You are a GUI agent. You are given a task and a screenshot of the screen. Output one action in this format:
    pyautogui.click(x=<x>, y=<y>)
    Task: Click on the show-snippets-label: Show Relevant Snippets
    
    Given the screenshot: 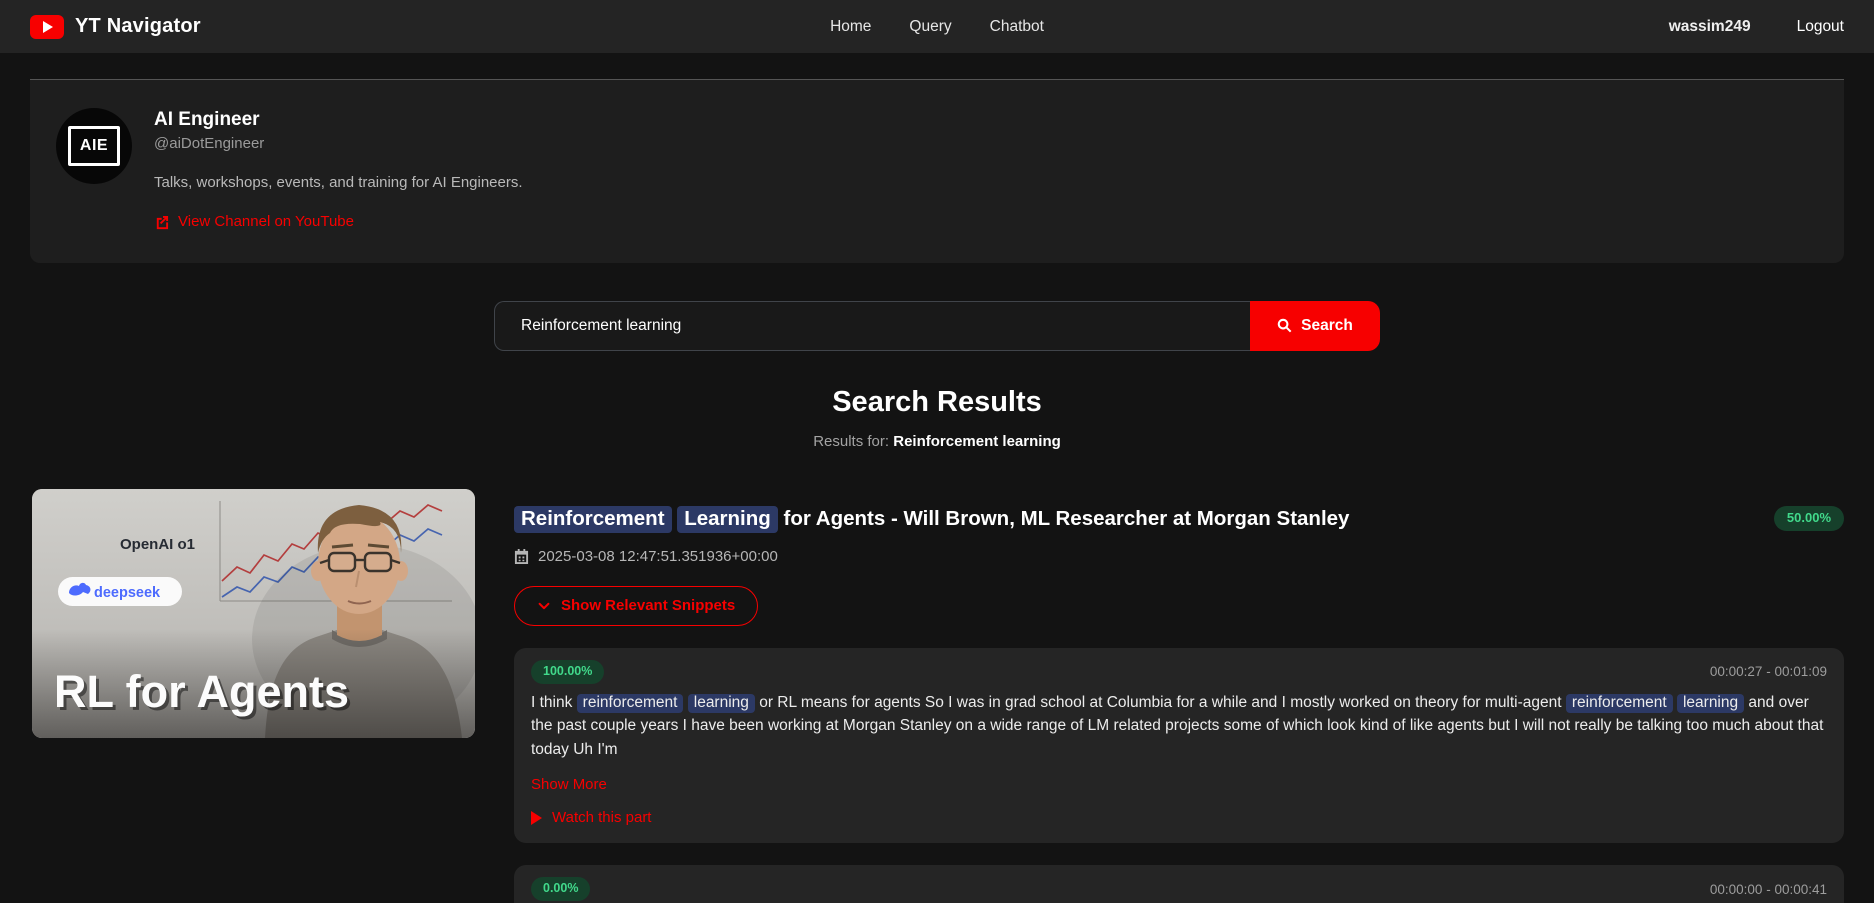 What is the action you would take?
    pyautogui.click(x=648, y=605)
    